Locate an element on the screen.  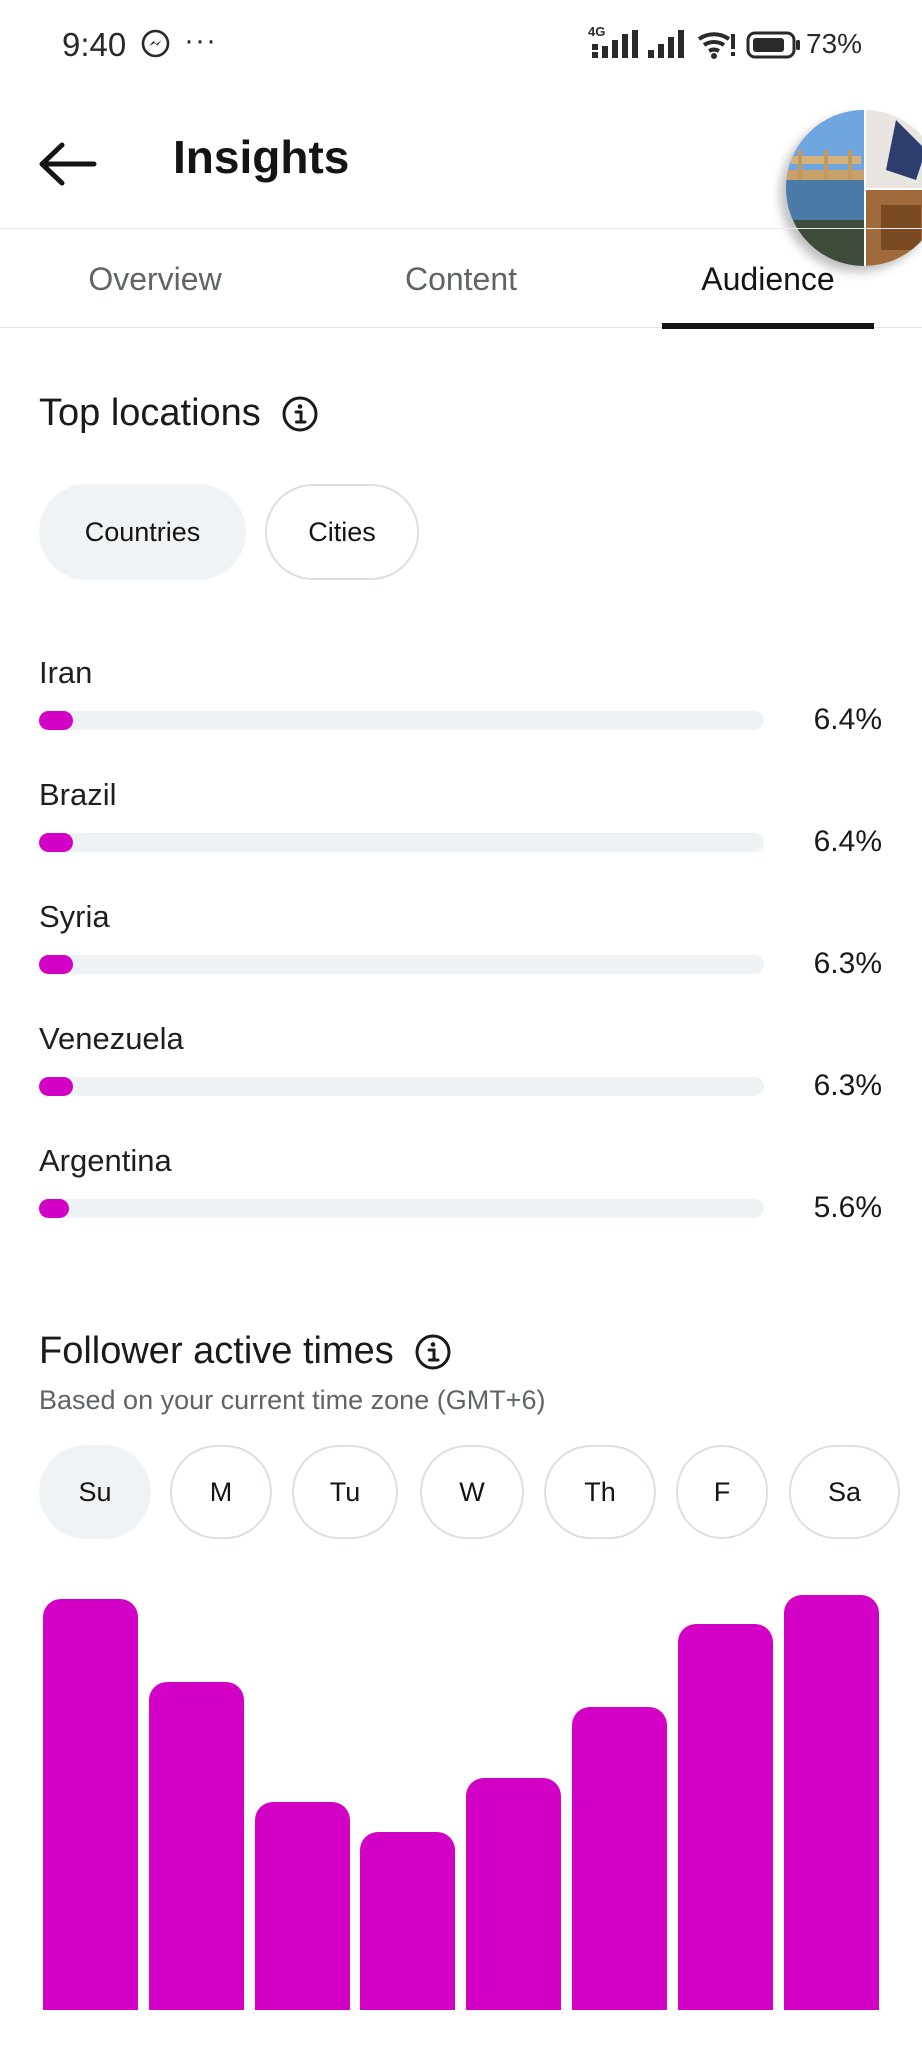
filter-countries-button: Countries is located at coordinates (142, 532).